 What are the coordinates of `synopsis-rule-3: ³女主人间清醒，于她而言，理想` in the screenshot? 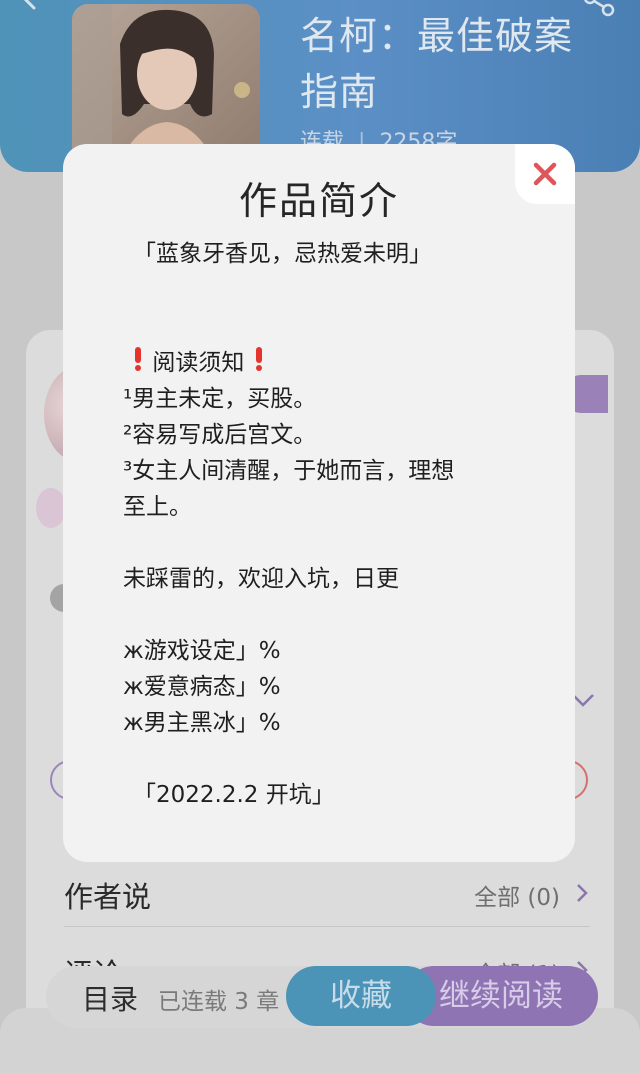 It's located at (289, 471).